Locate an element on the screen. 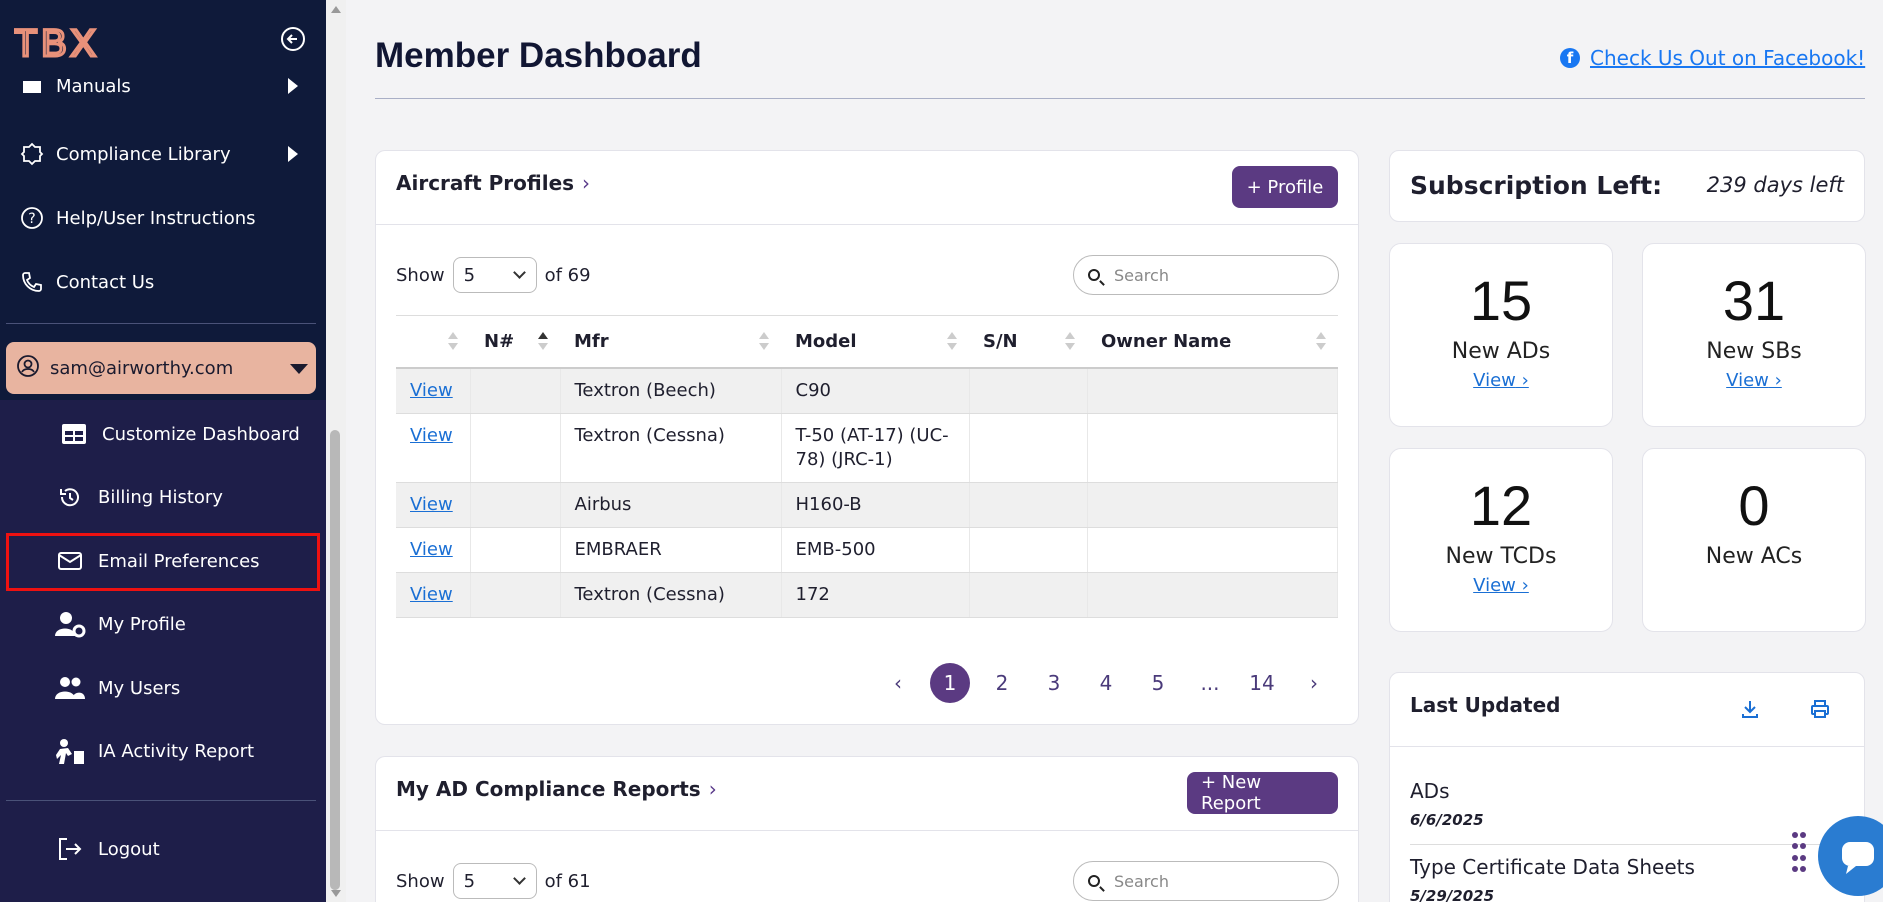 This screenshot has height=902, width=1883. add-profile-button: + Profile is located at coordinates (1285, 187).